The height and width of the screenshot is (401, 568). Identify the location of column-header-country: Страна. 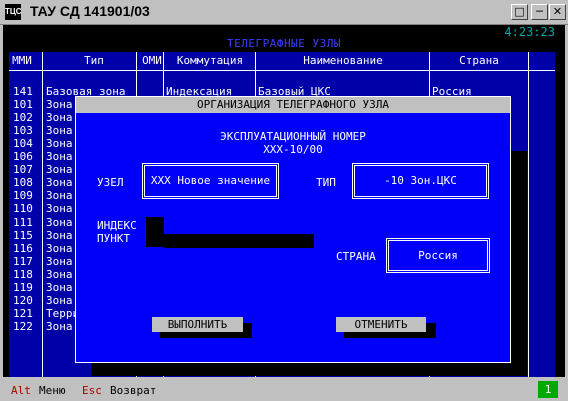
(479, 61).